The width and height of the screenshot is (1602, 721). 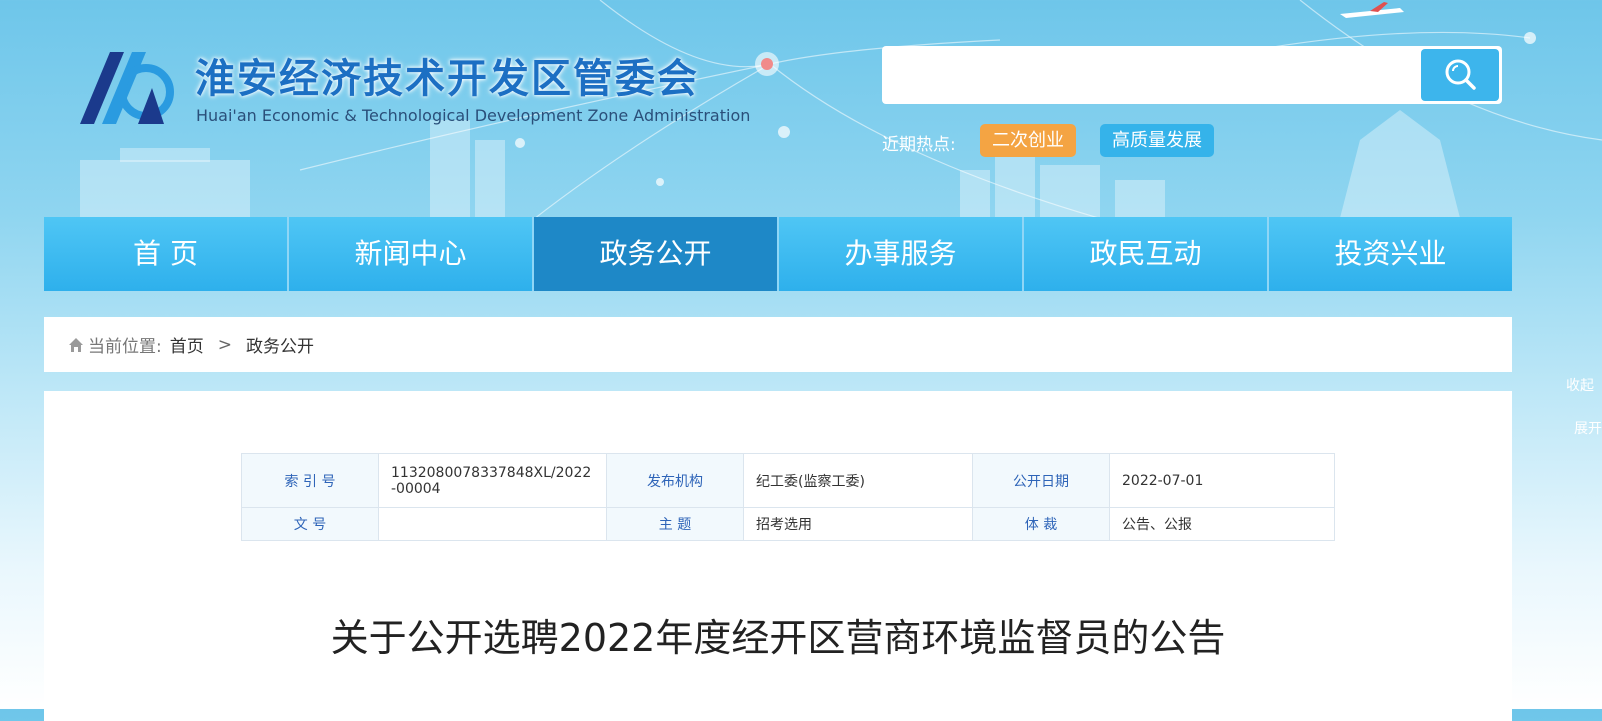 I want to click on meta-genre-value: 公告、公报, so click(x=1222, y=524).